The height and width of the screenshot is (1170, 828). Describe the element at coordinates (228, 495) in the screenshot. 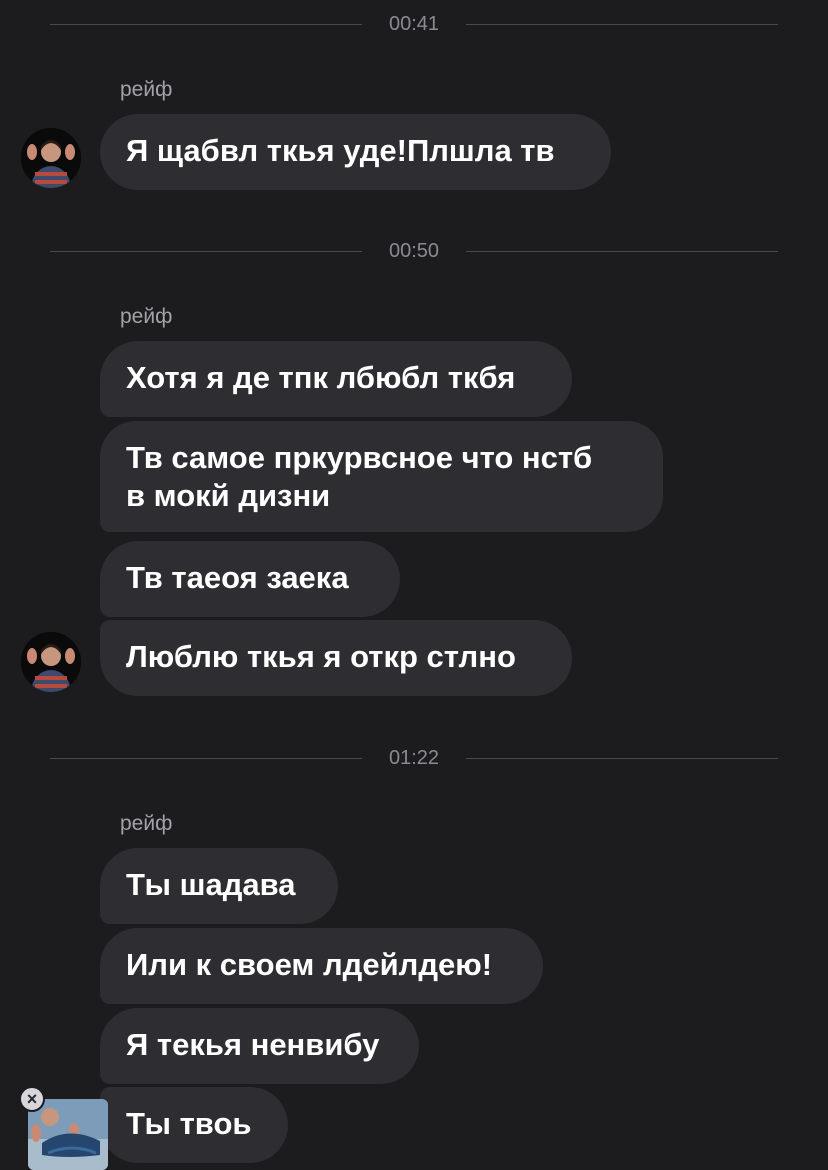

I see `message-line: в мокй дизни` at that location.